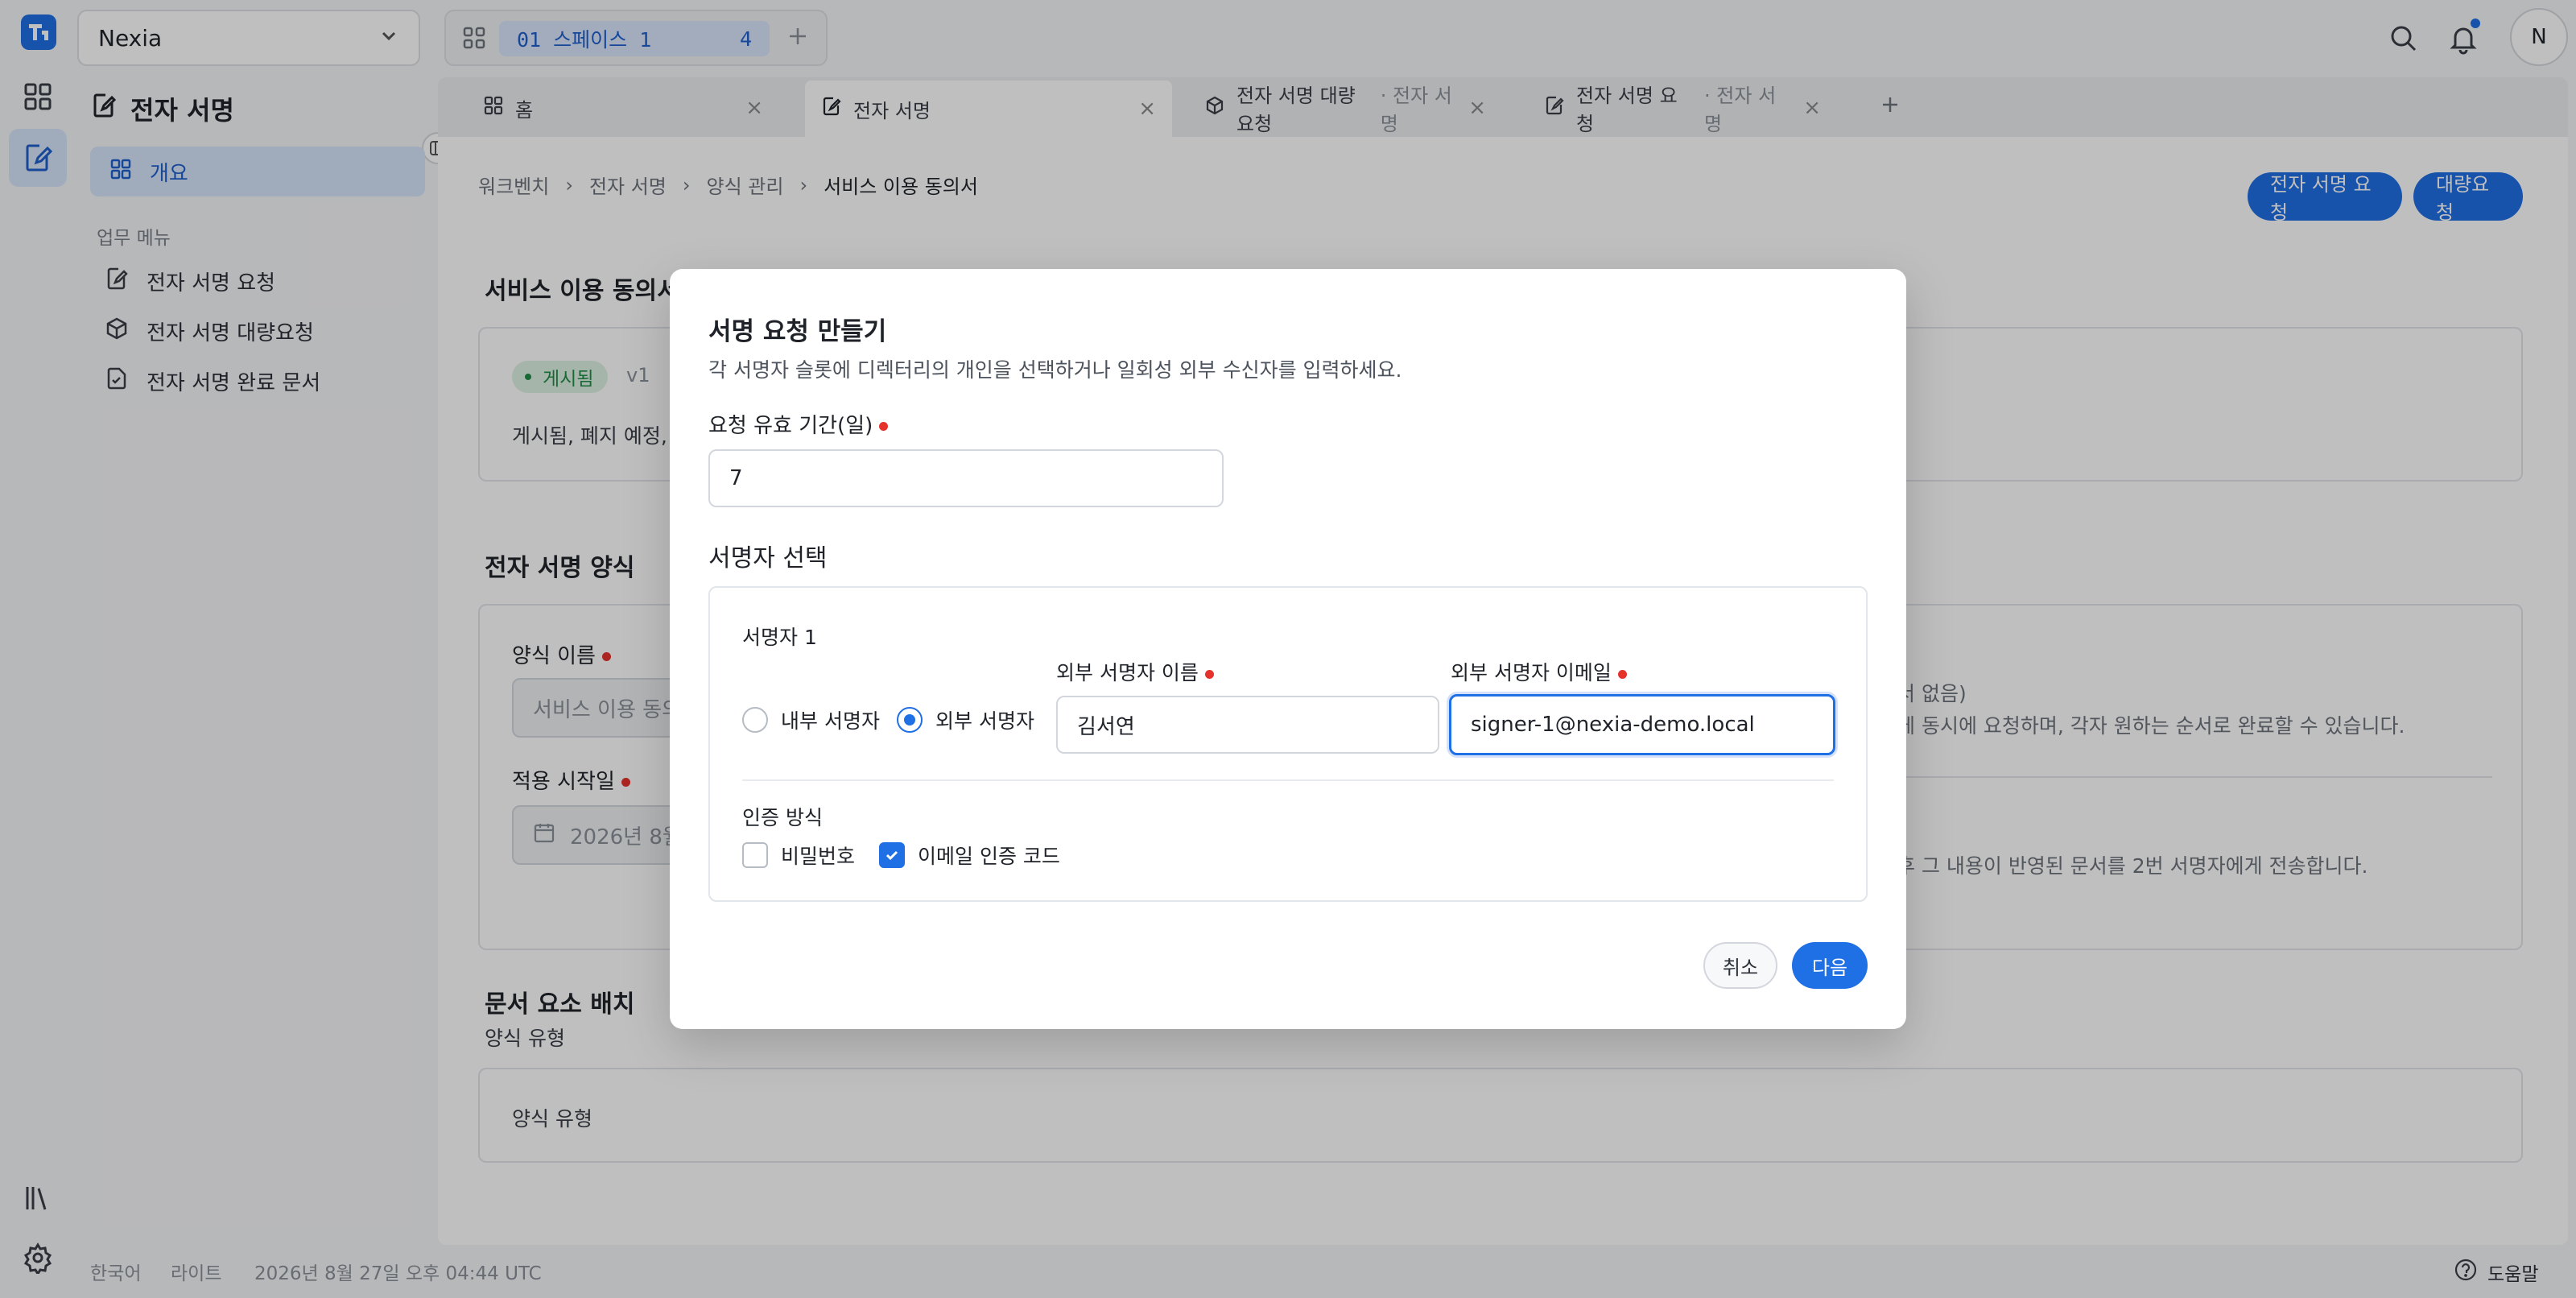  Describe the element at coordinates (1642, 724) in the screenshot. I see `external-email-input: signer-1@nexia-demo.local` at that location.